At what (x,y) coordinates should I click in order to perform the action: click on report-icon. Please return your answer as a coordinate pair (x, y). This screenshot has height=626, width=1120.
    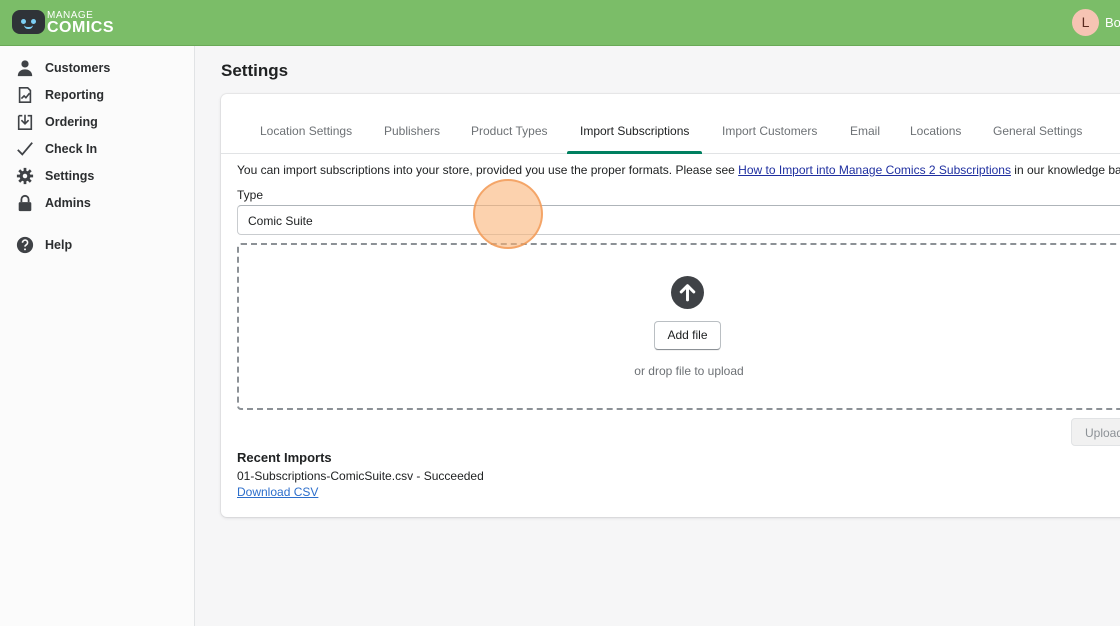
    Looking at the image, I should click on (25, 95).